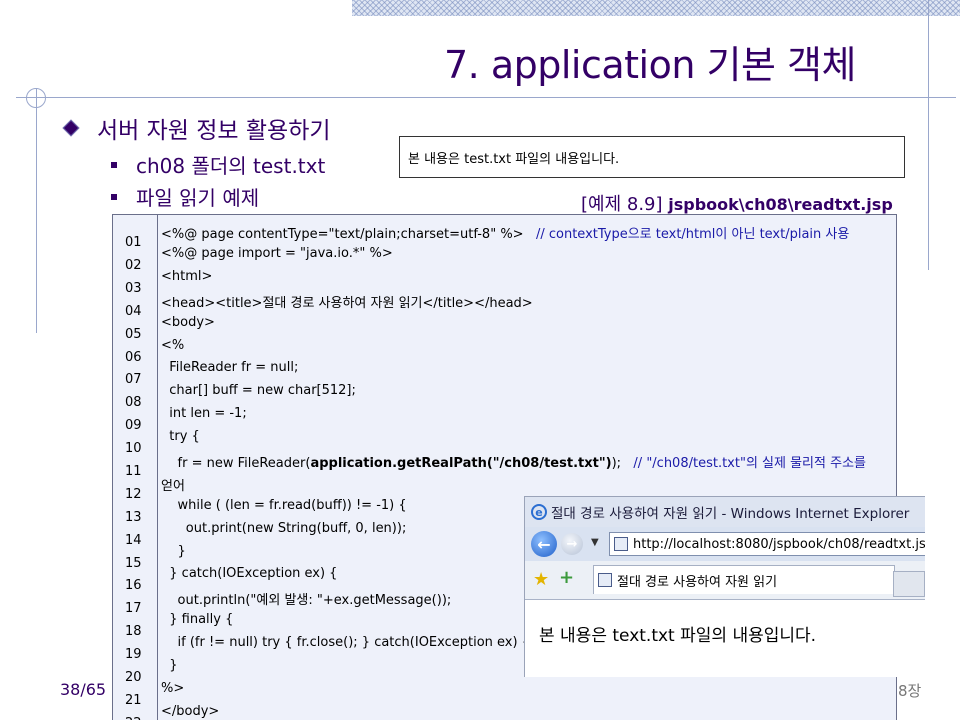 The height and width of the screenshot is (720, 960). I want to click on code-line: while ( (len = fr.read(buff)) != -1) {, so click(284, 505).